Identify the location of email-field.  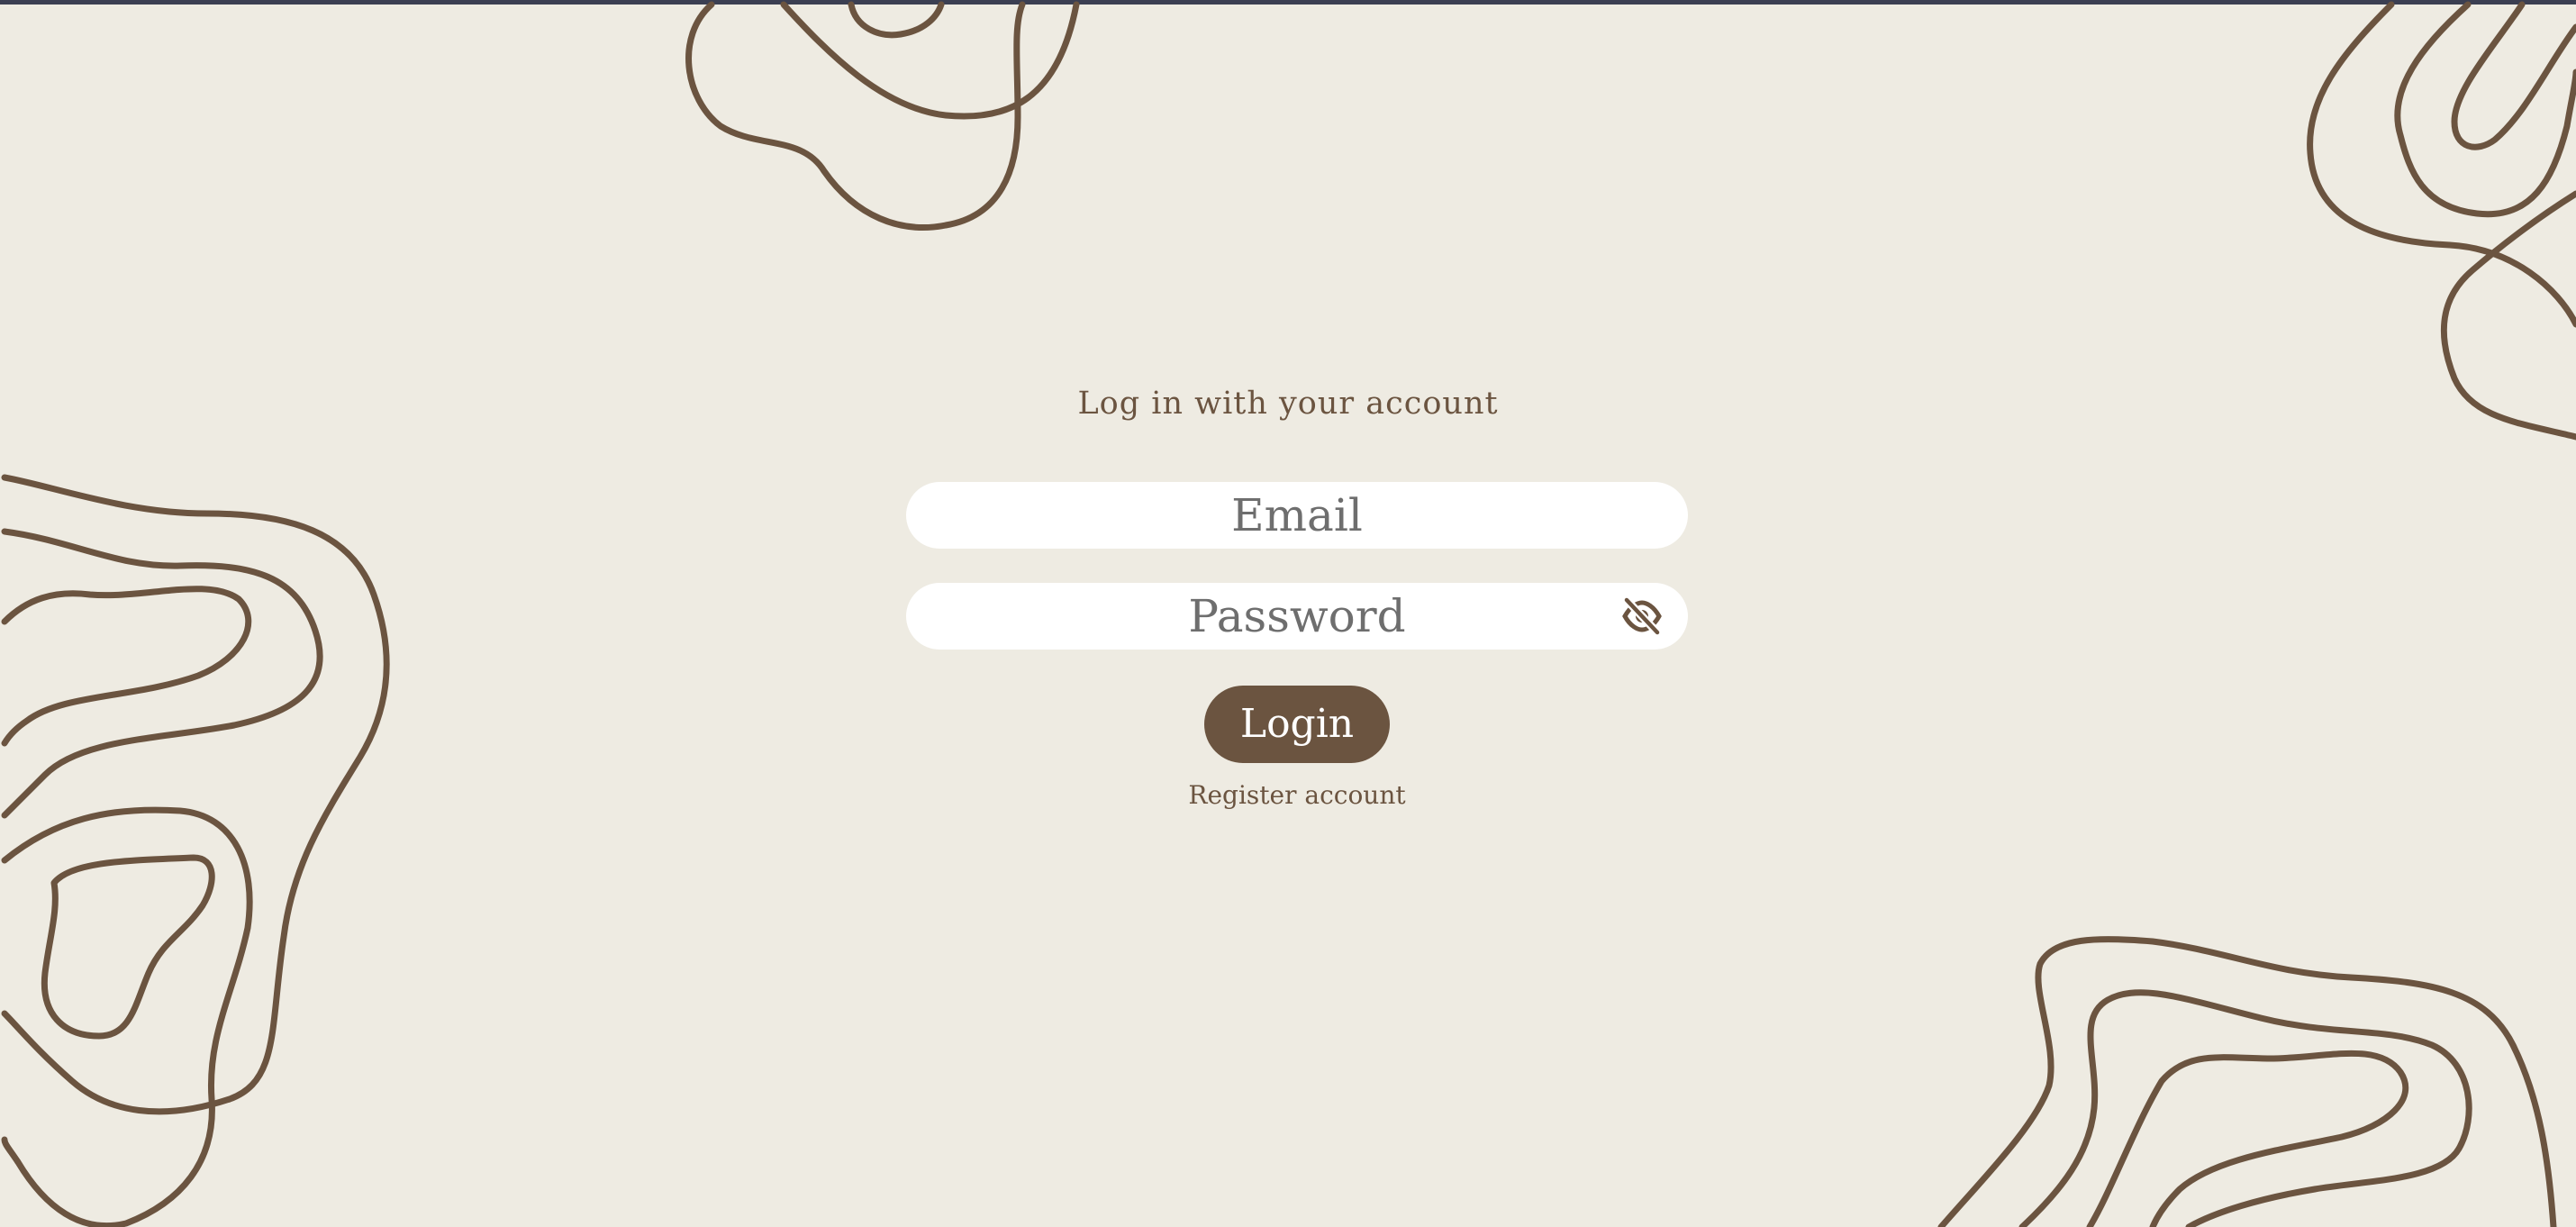
(1297, 515).